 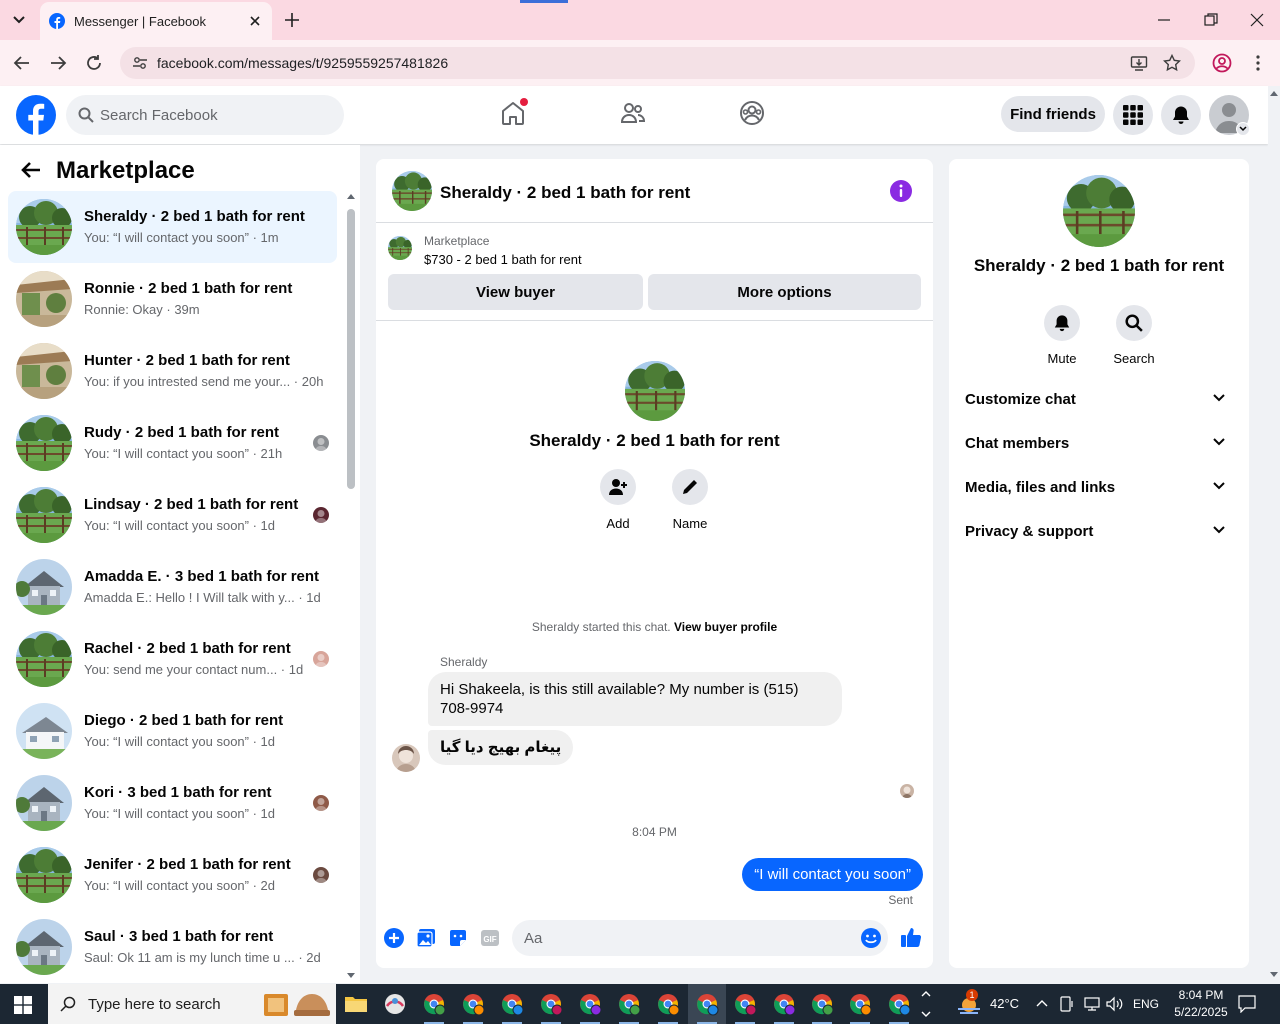 I want to click on mute-action: Mute, so click(x=1062, y=335).